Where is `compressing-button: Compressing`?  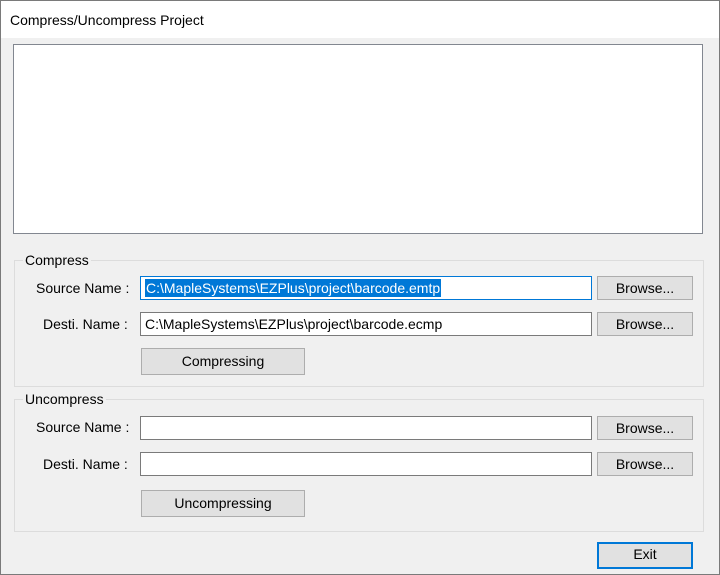
compressing-button: Compressing is located at coordinates (223, 361).